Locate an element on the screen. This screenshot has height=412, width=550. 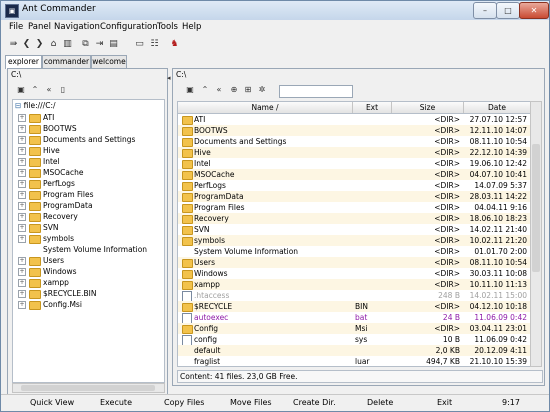
table-row: Program Files <DIR> 04.04.11 9:16 is located at coordinates (354, 207).